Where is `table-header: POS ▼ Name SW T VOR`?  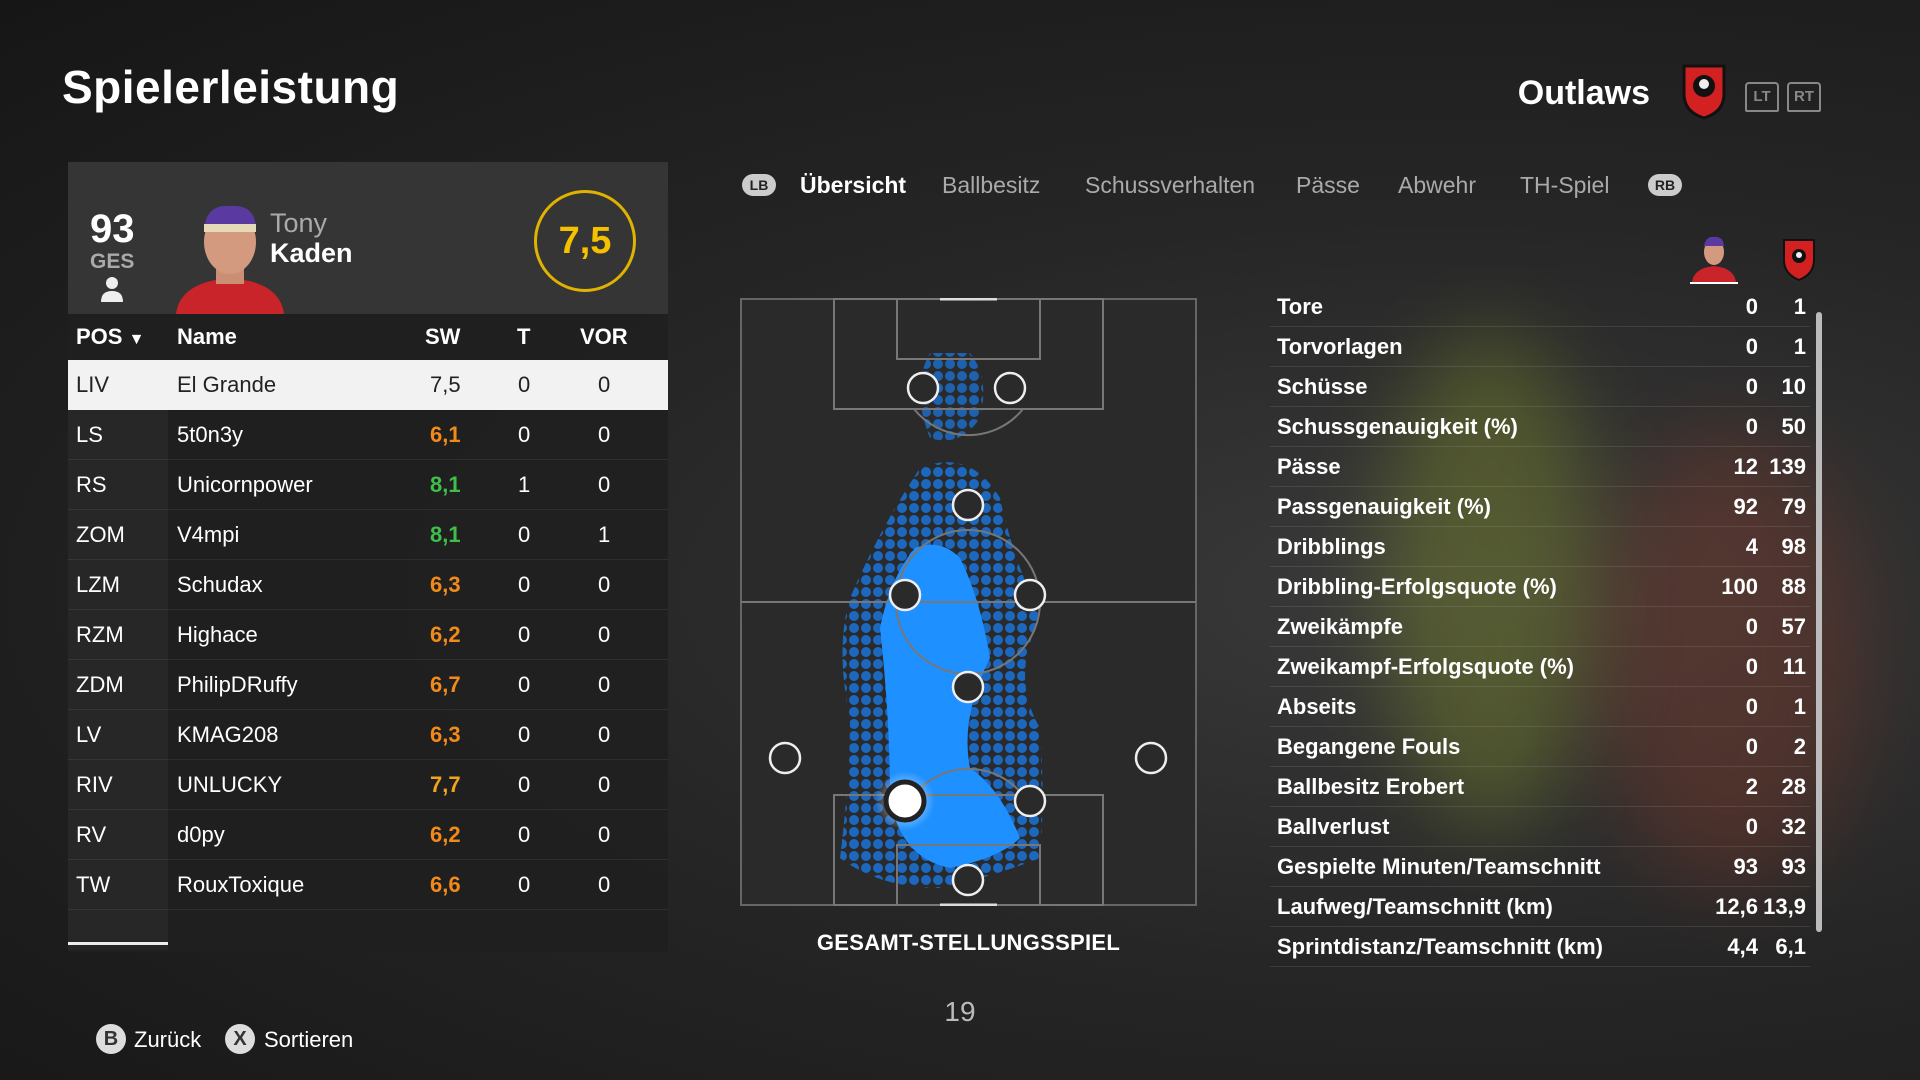
table-header: POS ▼ Name SW T VOR is located at coordinates (368, 337).